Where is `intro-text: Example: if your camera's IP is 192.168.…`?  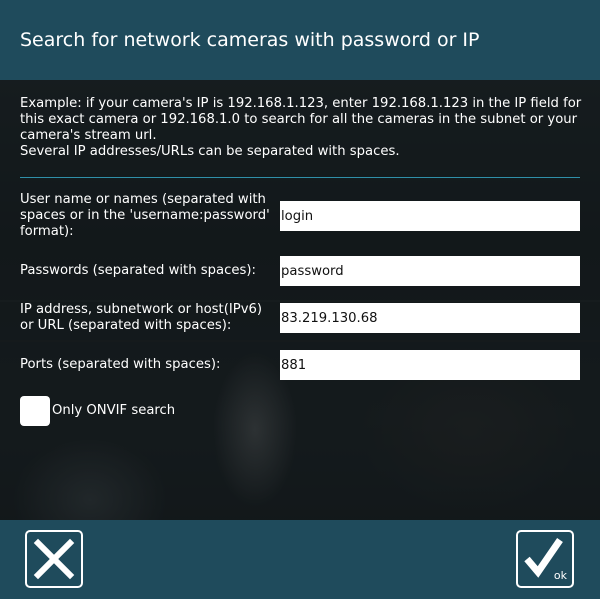 intro-text: Example: if your camera's IP is 192.168.… is located at coordinates (301, 128).